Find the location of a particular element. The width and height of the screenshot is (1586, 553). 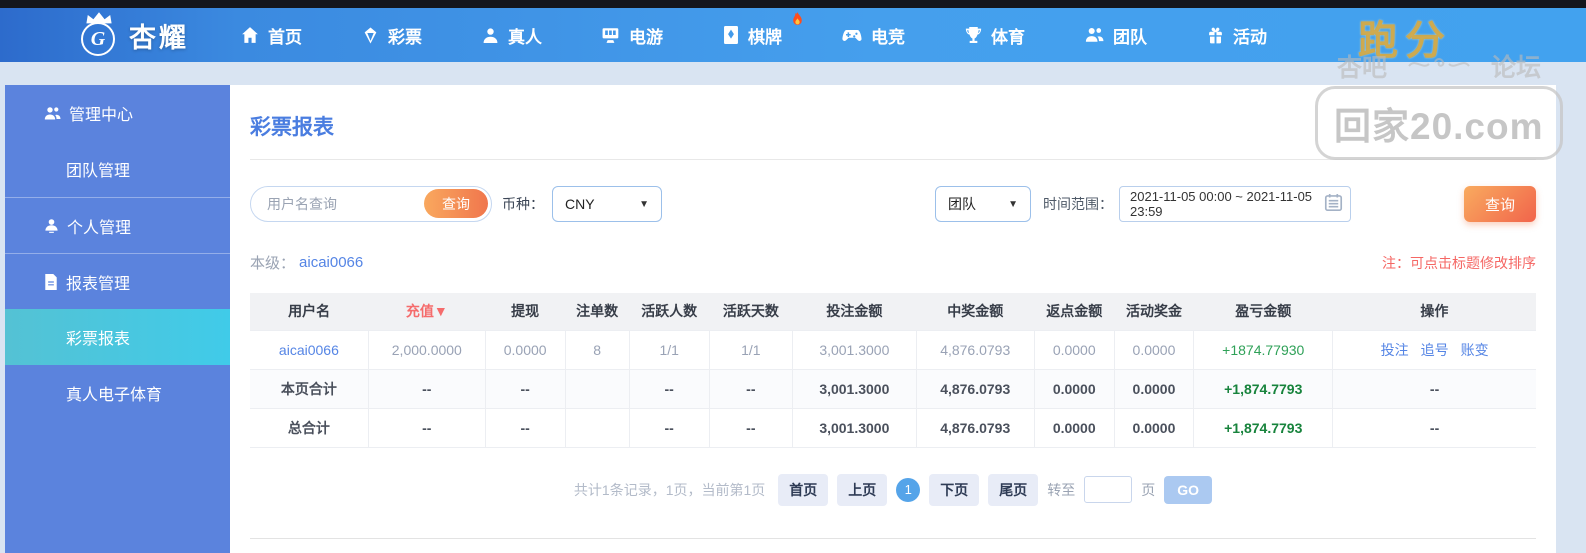

cell-bet-count: 8 is located at coordinates (597, 349).